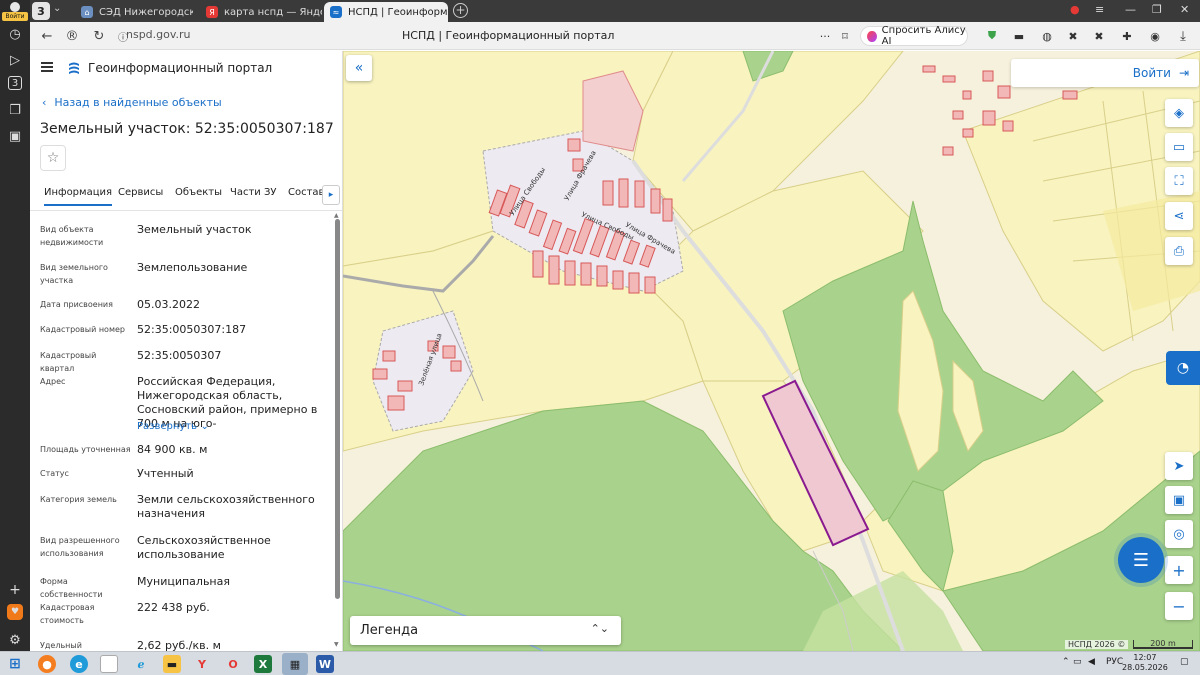  What do you see at coordinates (263, 664) in the screenshot?
I see `excel-icon: X` at bounding box center [263, 664].